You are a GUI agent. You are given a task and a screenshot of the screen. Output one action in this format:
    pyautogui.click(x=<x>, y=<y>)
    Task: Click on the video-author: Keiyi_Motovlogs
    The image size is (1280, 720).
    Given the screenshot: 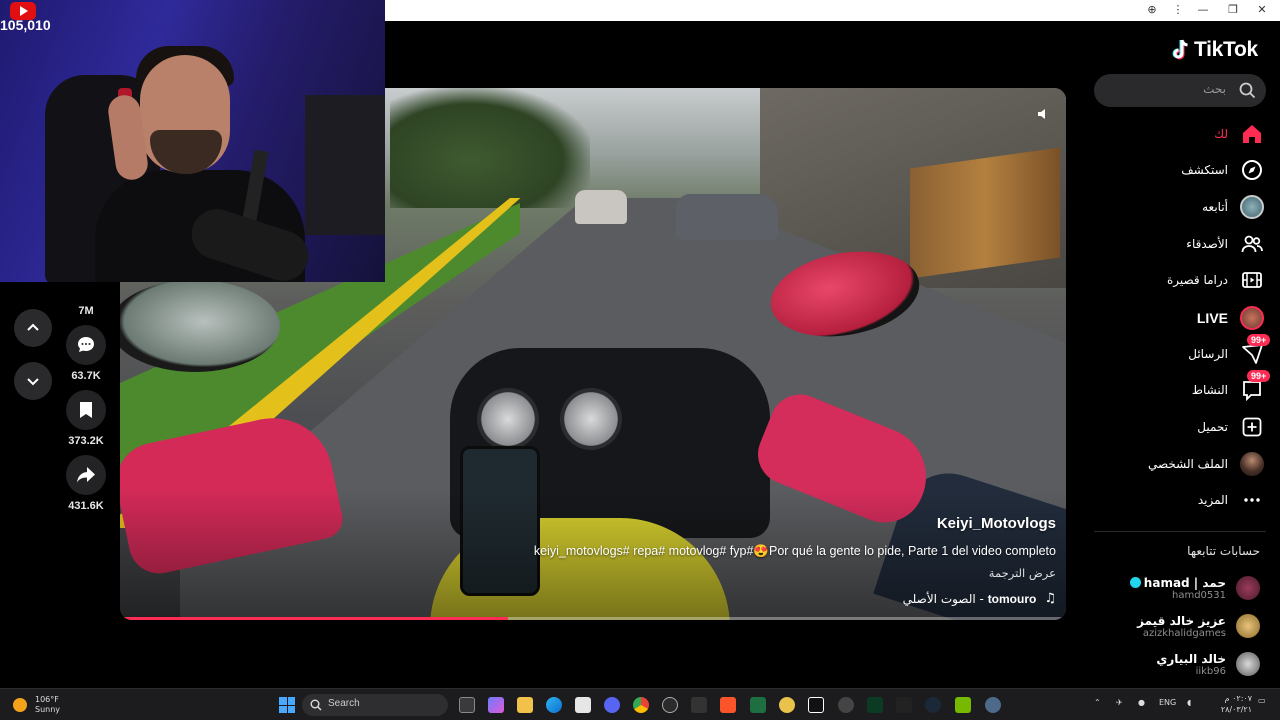 What is the action you would take?
    pyautogui.click(x=996, y=523)
    